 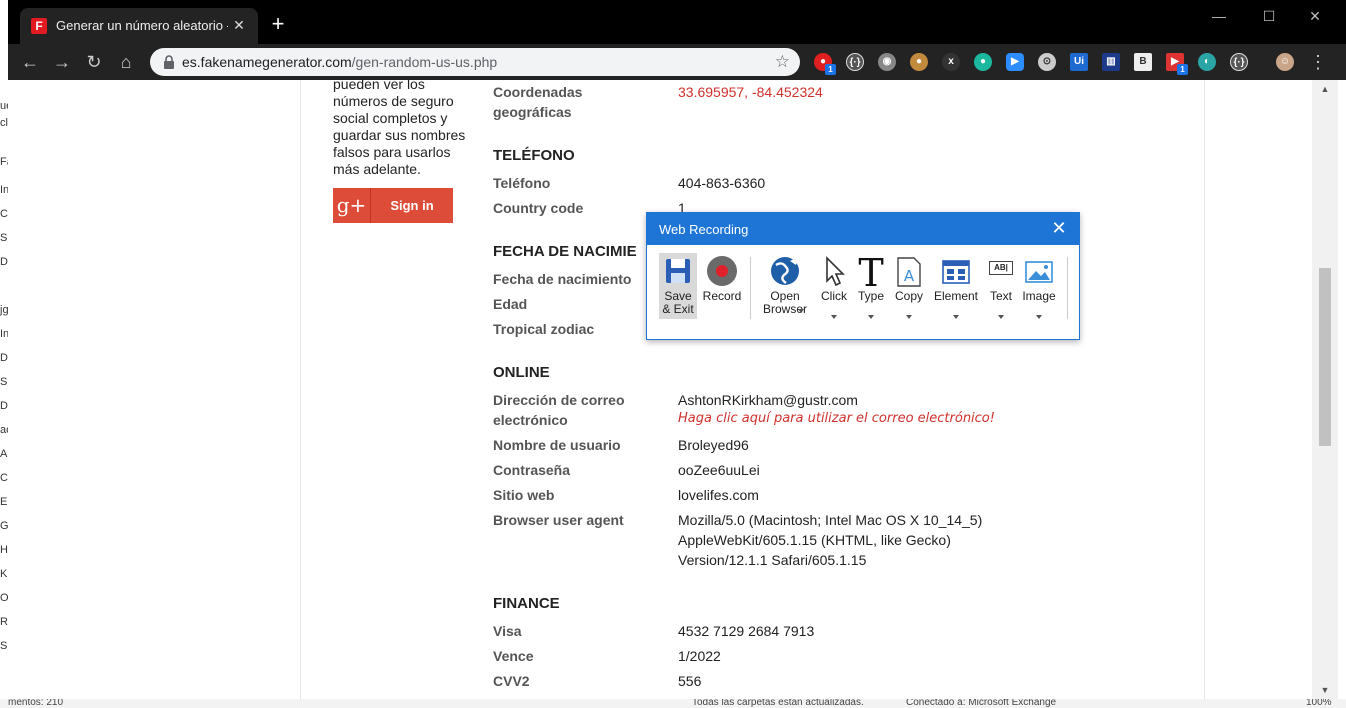 What do you see at coordinates (887, 62) in the screenshot?
I see `extension-circle-icon: ◉` at bounding box center [887, 62].